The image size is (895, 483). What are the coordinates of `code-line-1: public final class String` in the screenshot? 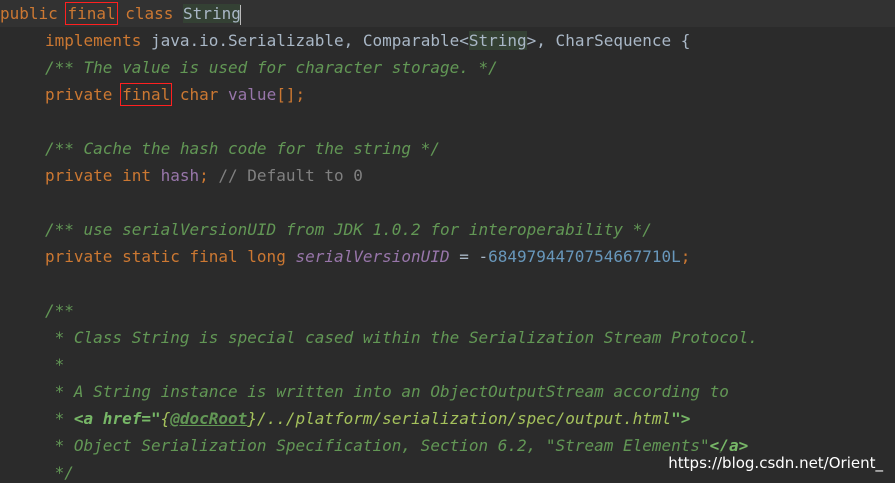 It's located at (121, 13).